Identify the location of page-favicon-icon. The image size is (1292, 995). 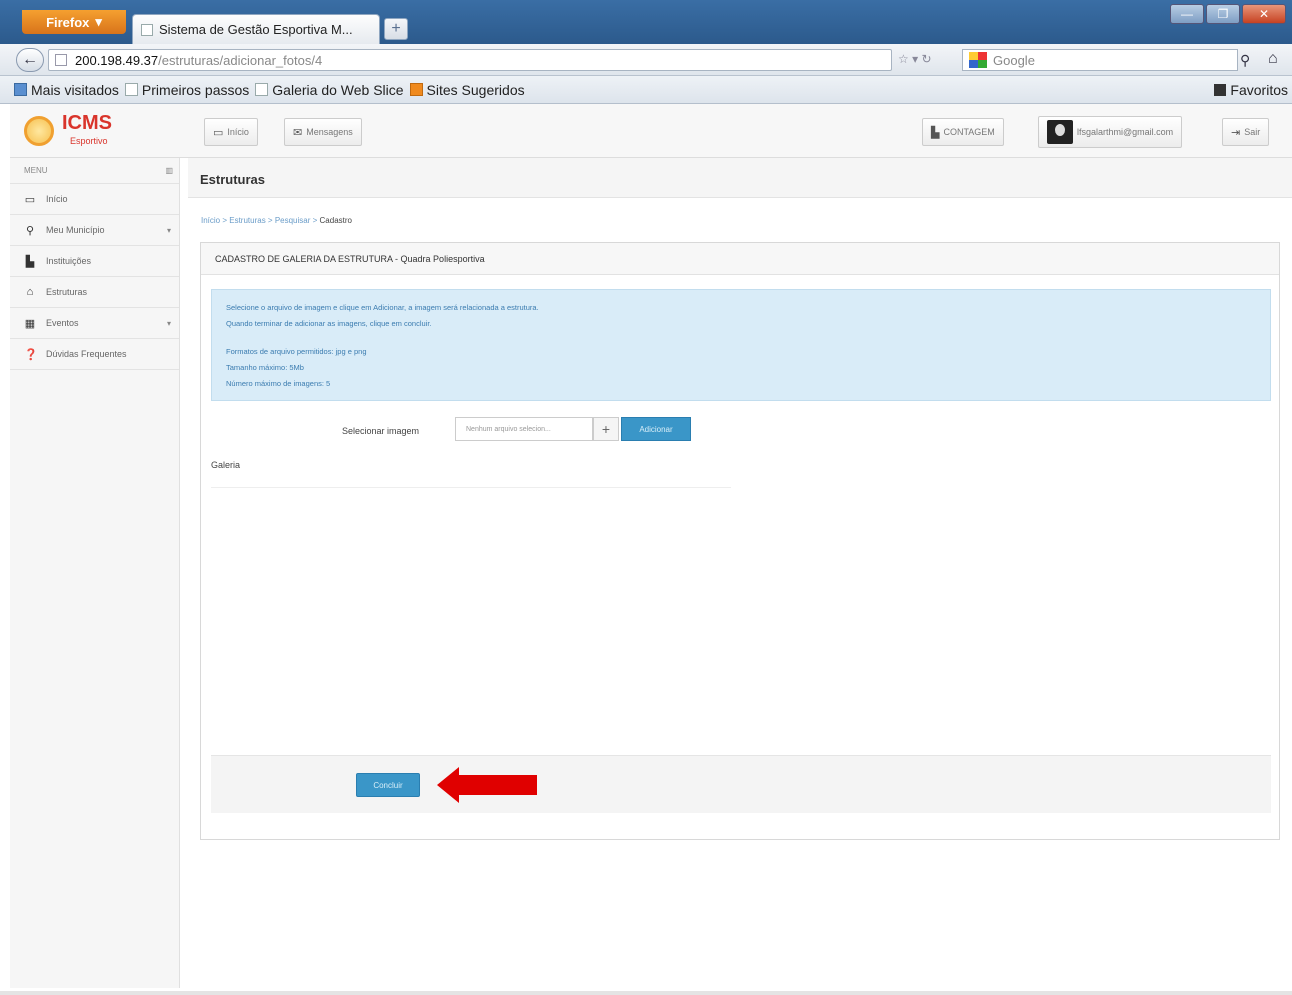
(147, 29).